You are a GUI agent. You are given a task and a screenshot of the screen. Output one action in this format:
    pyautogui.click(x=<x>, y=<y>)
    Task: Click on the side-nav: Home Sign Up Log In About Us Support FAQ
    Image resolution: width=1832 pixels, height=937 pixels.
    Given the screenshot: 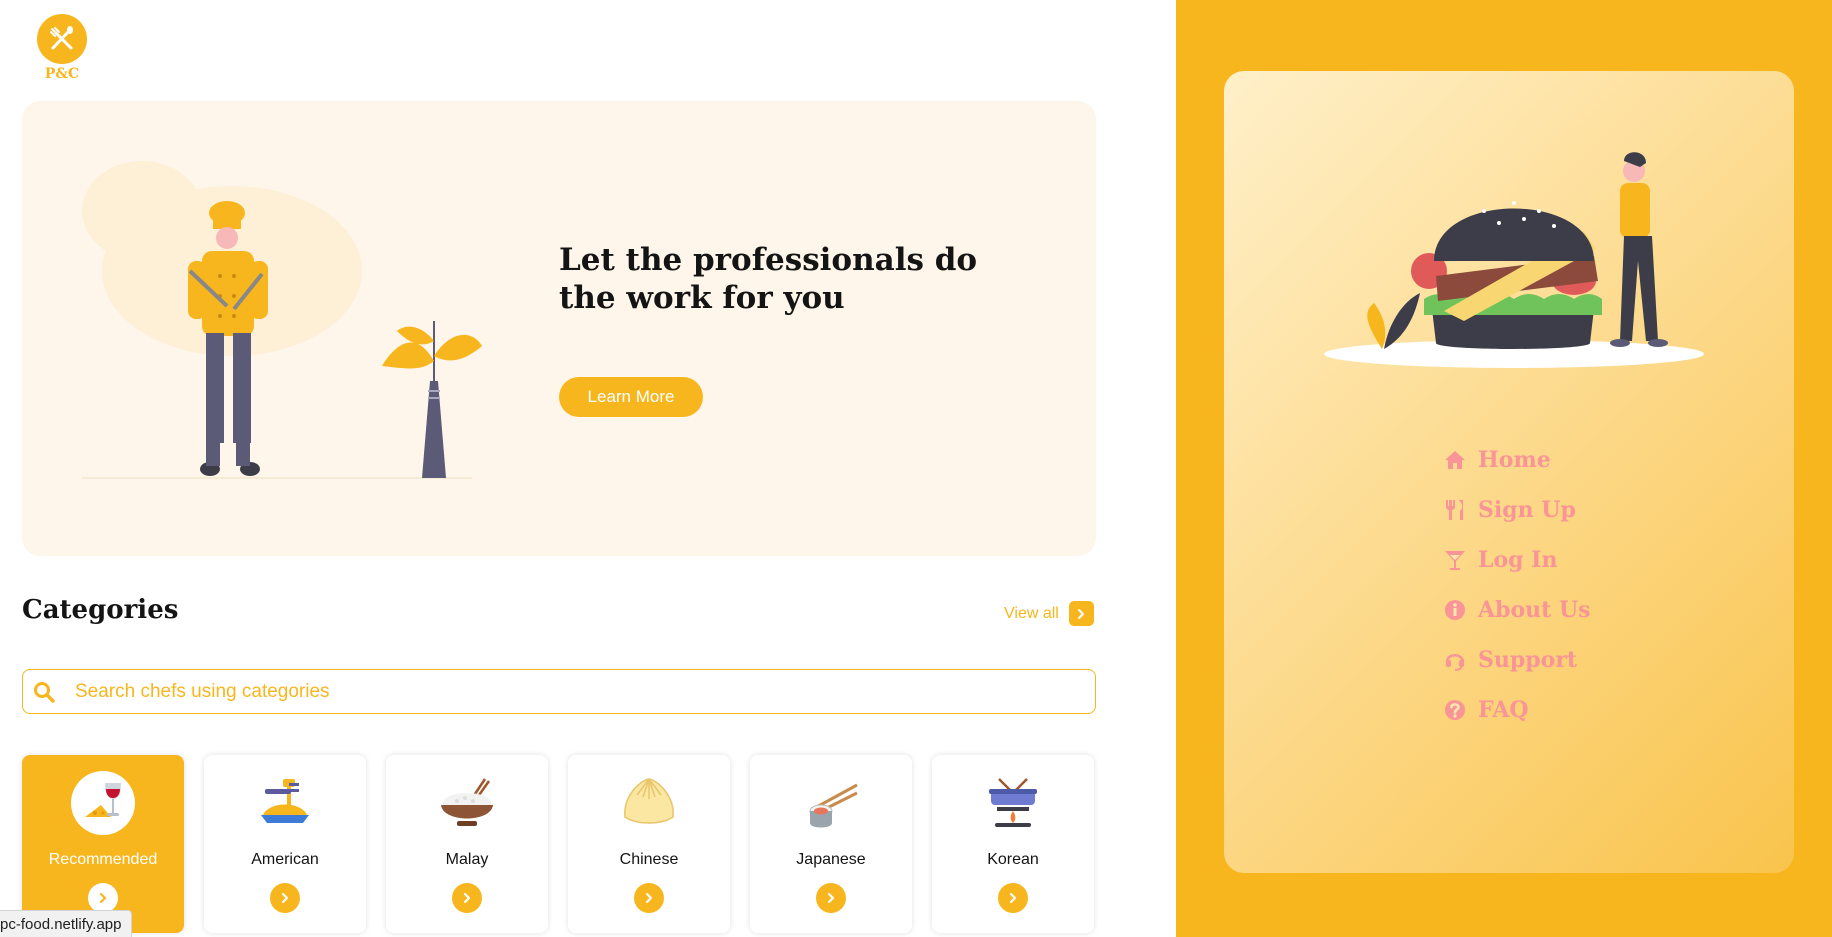 What is the action you would take?
    pyautogui.click(x=1517, y=585)
    